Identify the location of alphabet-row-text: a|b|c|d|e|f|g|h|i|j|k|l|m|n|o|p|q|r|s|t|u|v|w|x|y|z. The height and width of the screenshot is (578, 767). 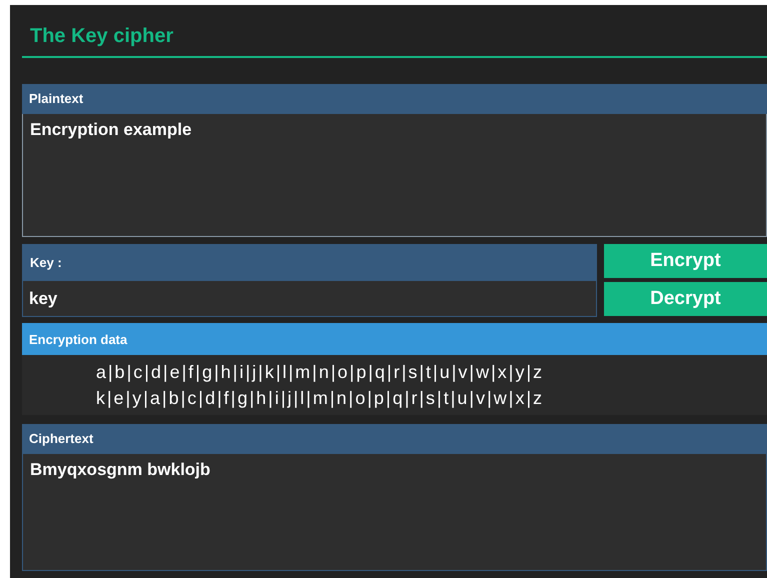
(320, 372).